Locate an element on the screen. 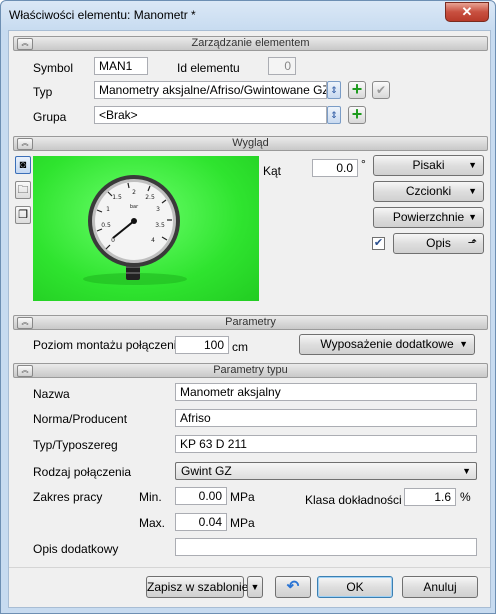 Image resolution: width=496 pixels, height=614 pixels. section-title: Zarządzanie elementem is located at coordinates (250, 43).